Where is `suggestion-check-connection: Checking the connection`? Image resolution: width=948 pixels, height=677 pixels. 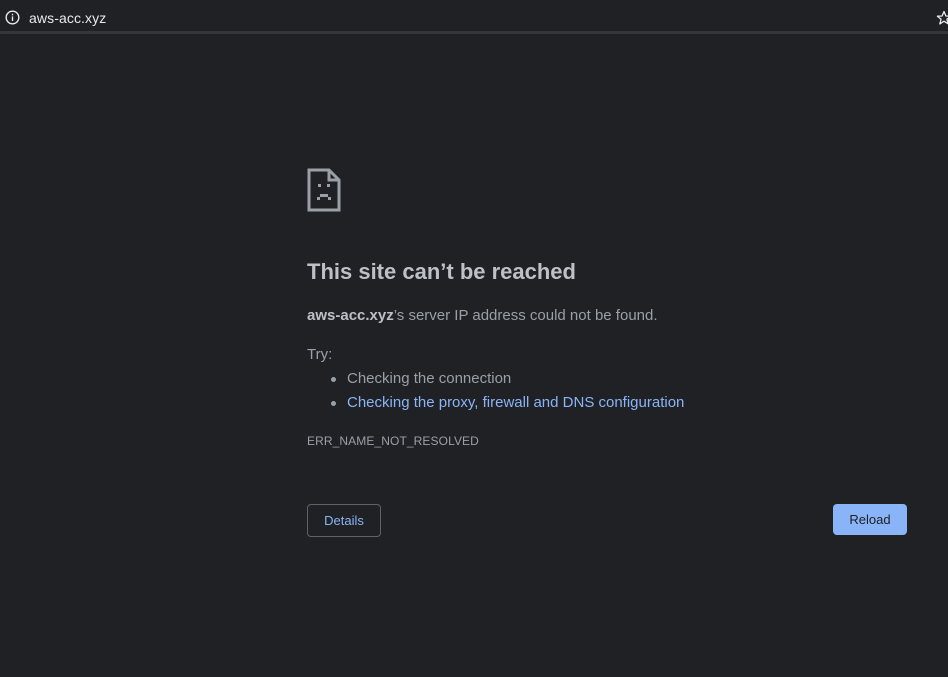 suggestion-check-connection: Checking the connection is located at coordinates (429, 378).